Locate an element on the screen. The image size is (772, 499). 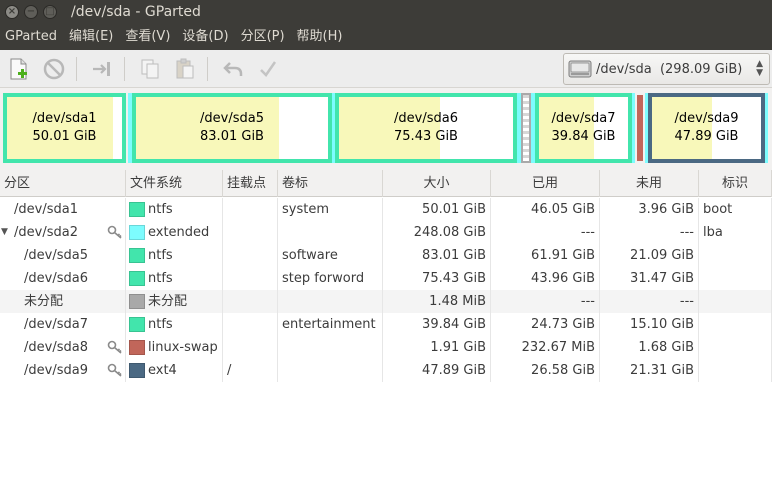
menu-gparted: GParted is located at coordinates (32, 37).